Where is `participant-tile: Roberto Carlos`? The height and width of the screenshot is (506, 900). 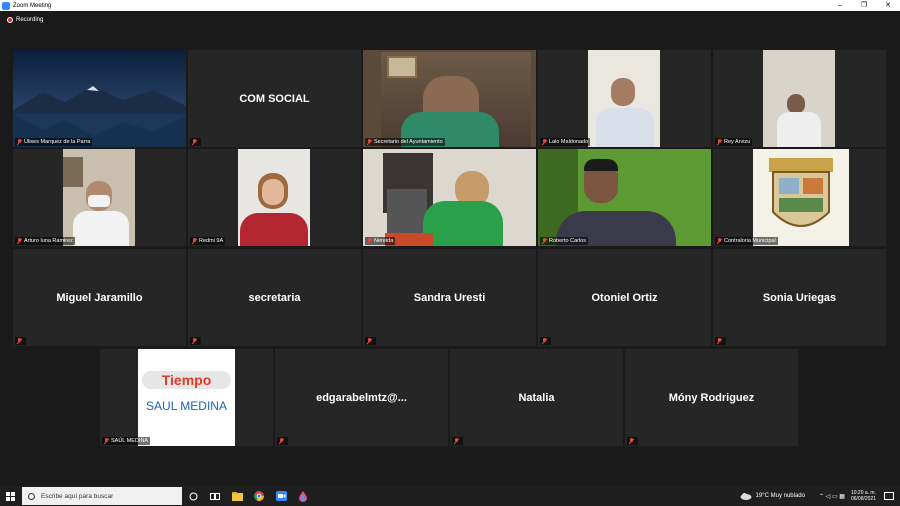 participant-tile: Roberto Carlos is located at coordinates (624, 197).